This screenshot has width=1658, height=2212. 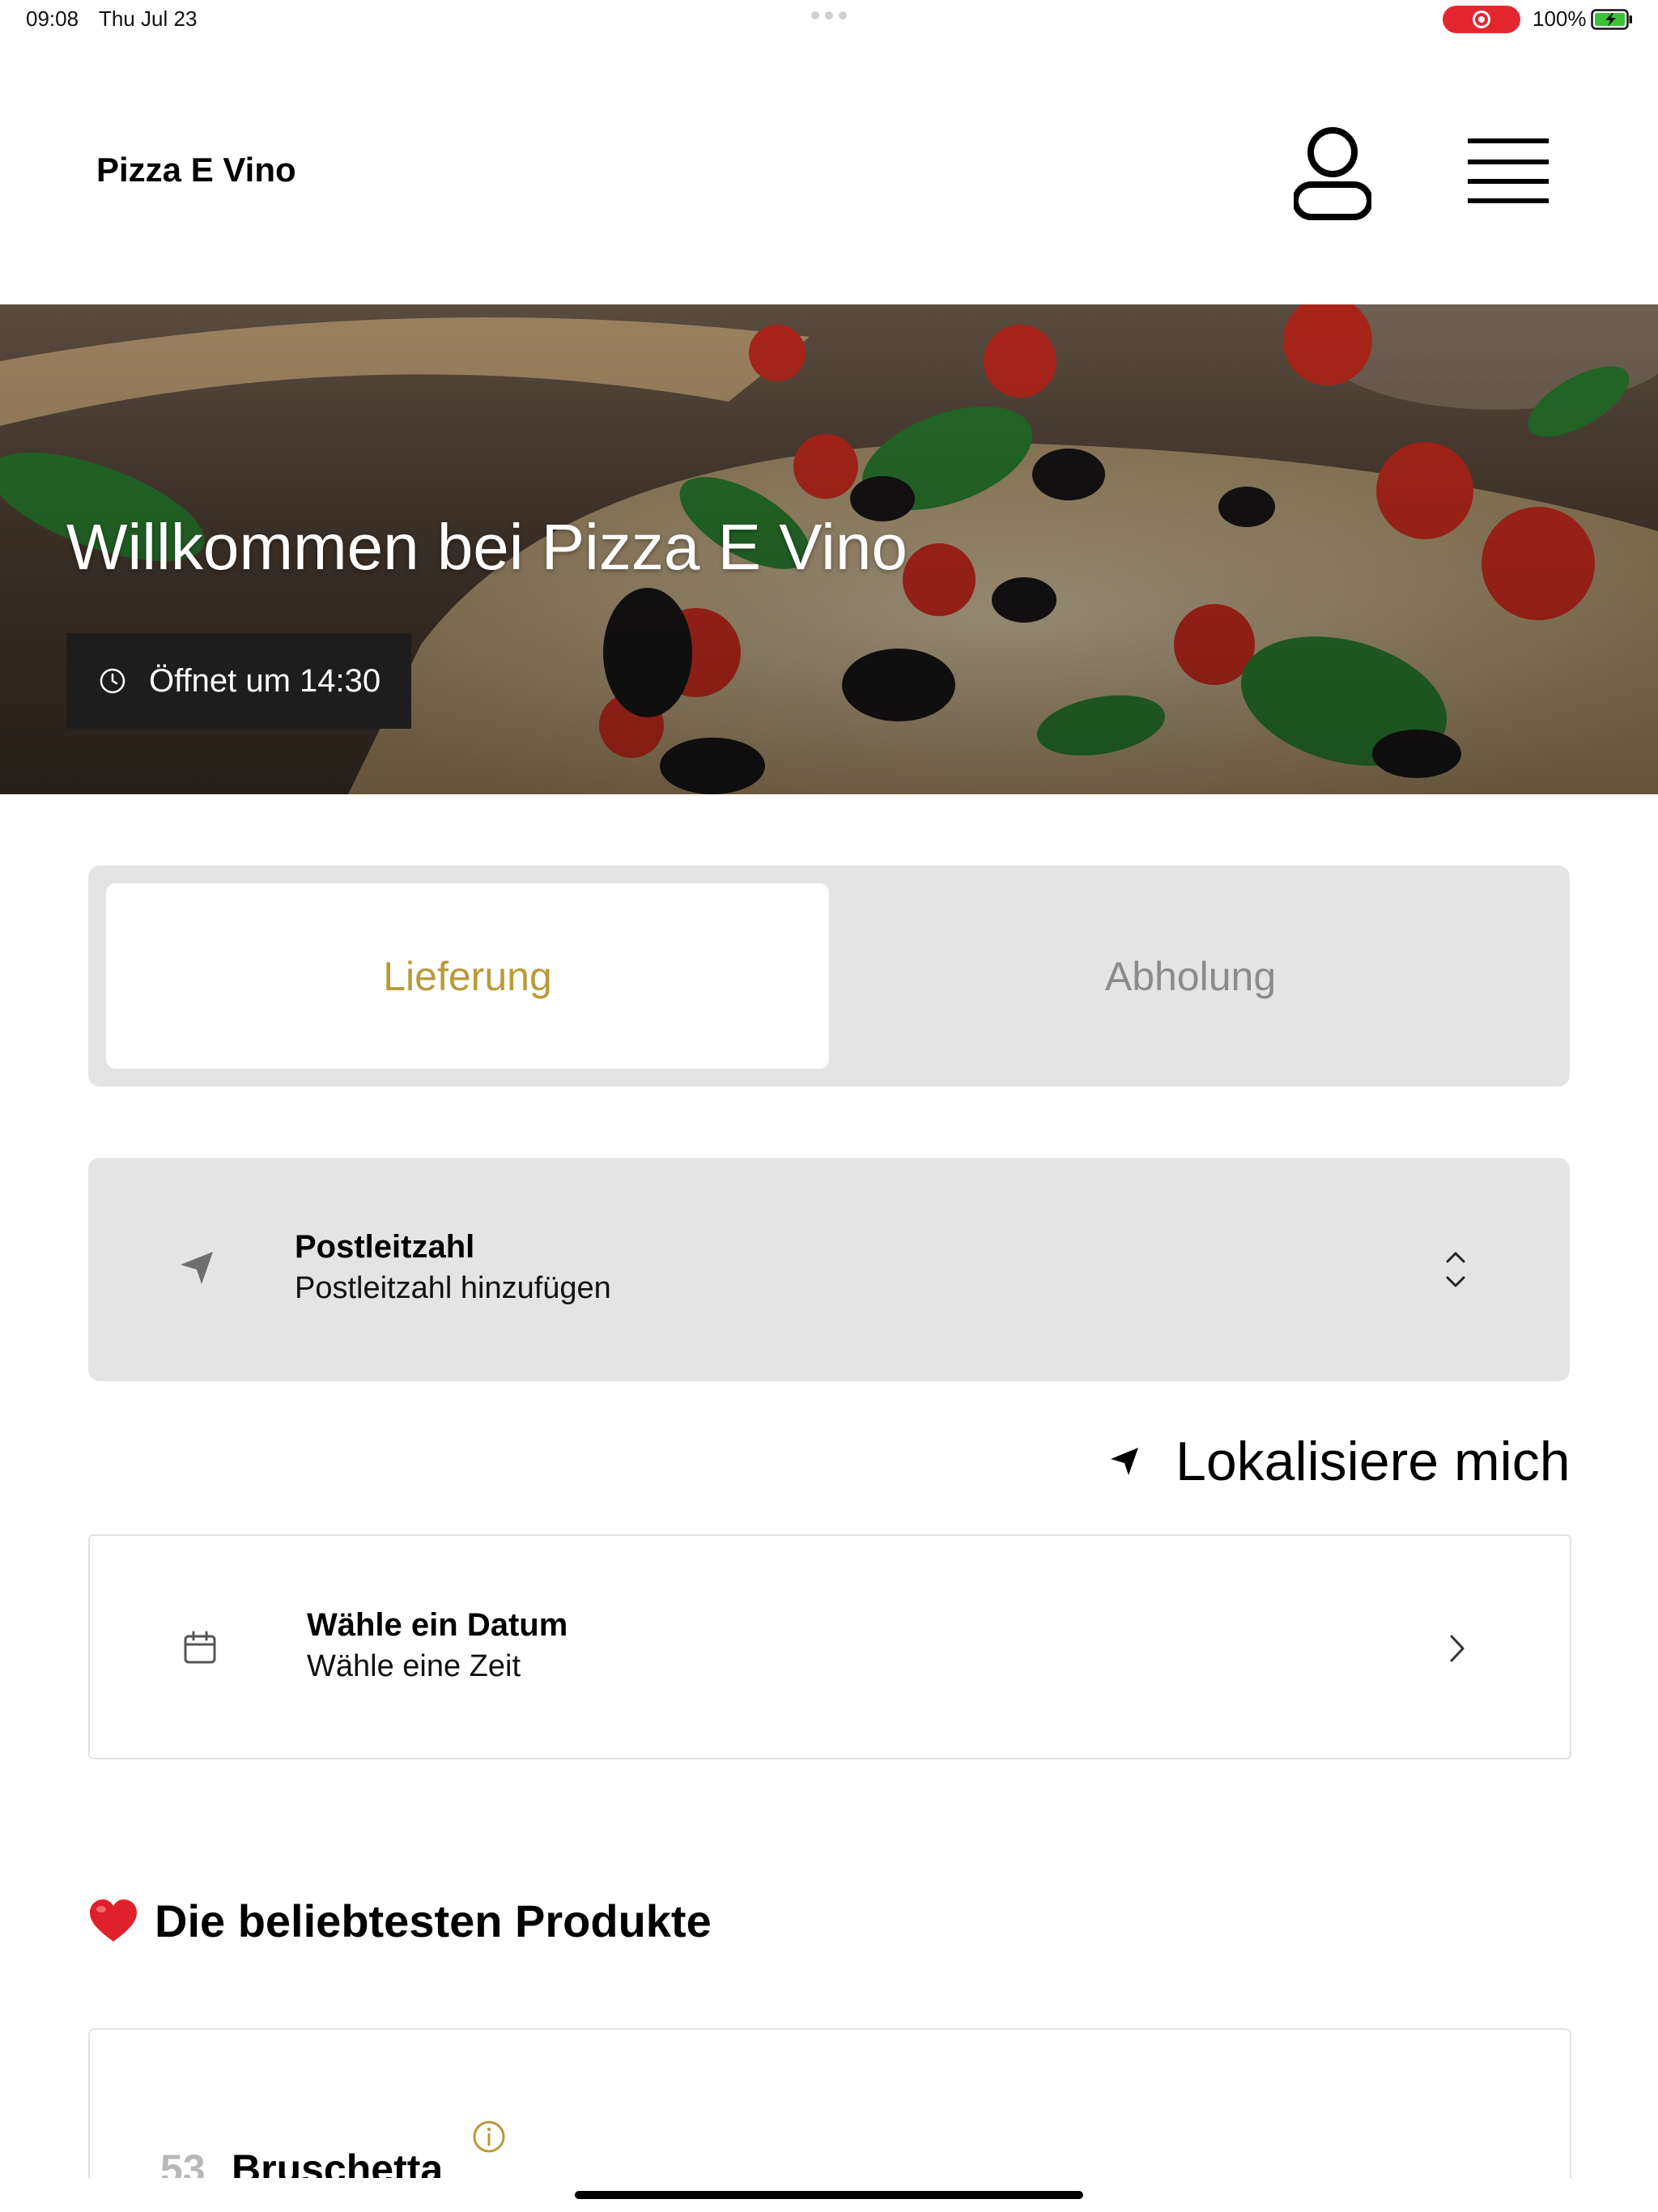 What do you see at coordinates (338, 2162) in the screenshot?
I see `product-name: Bruschetta` at bounding box center [338, 2162].